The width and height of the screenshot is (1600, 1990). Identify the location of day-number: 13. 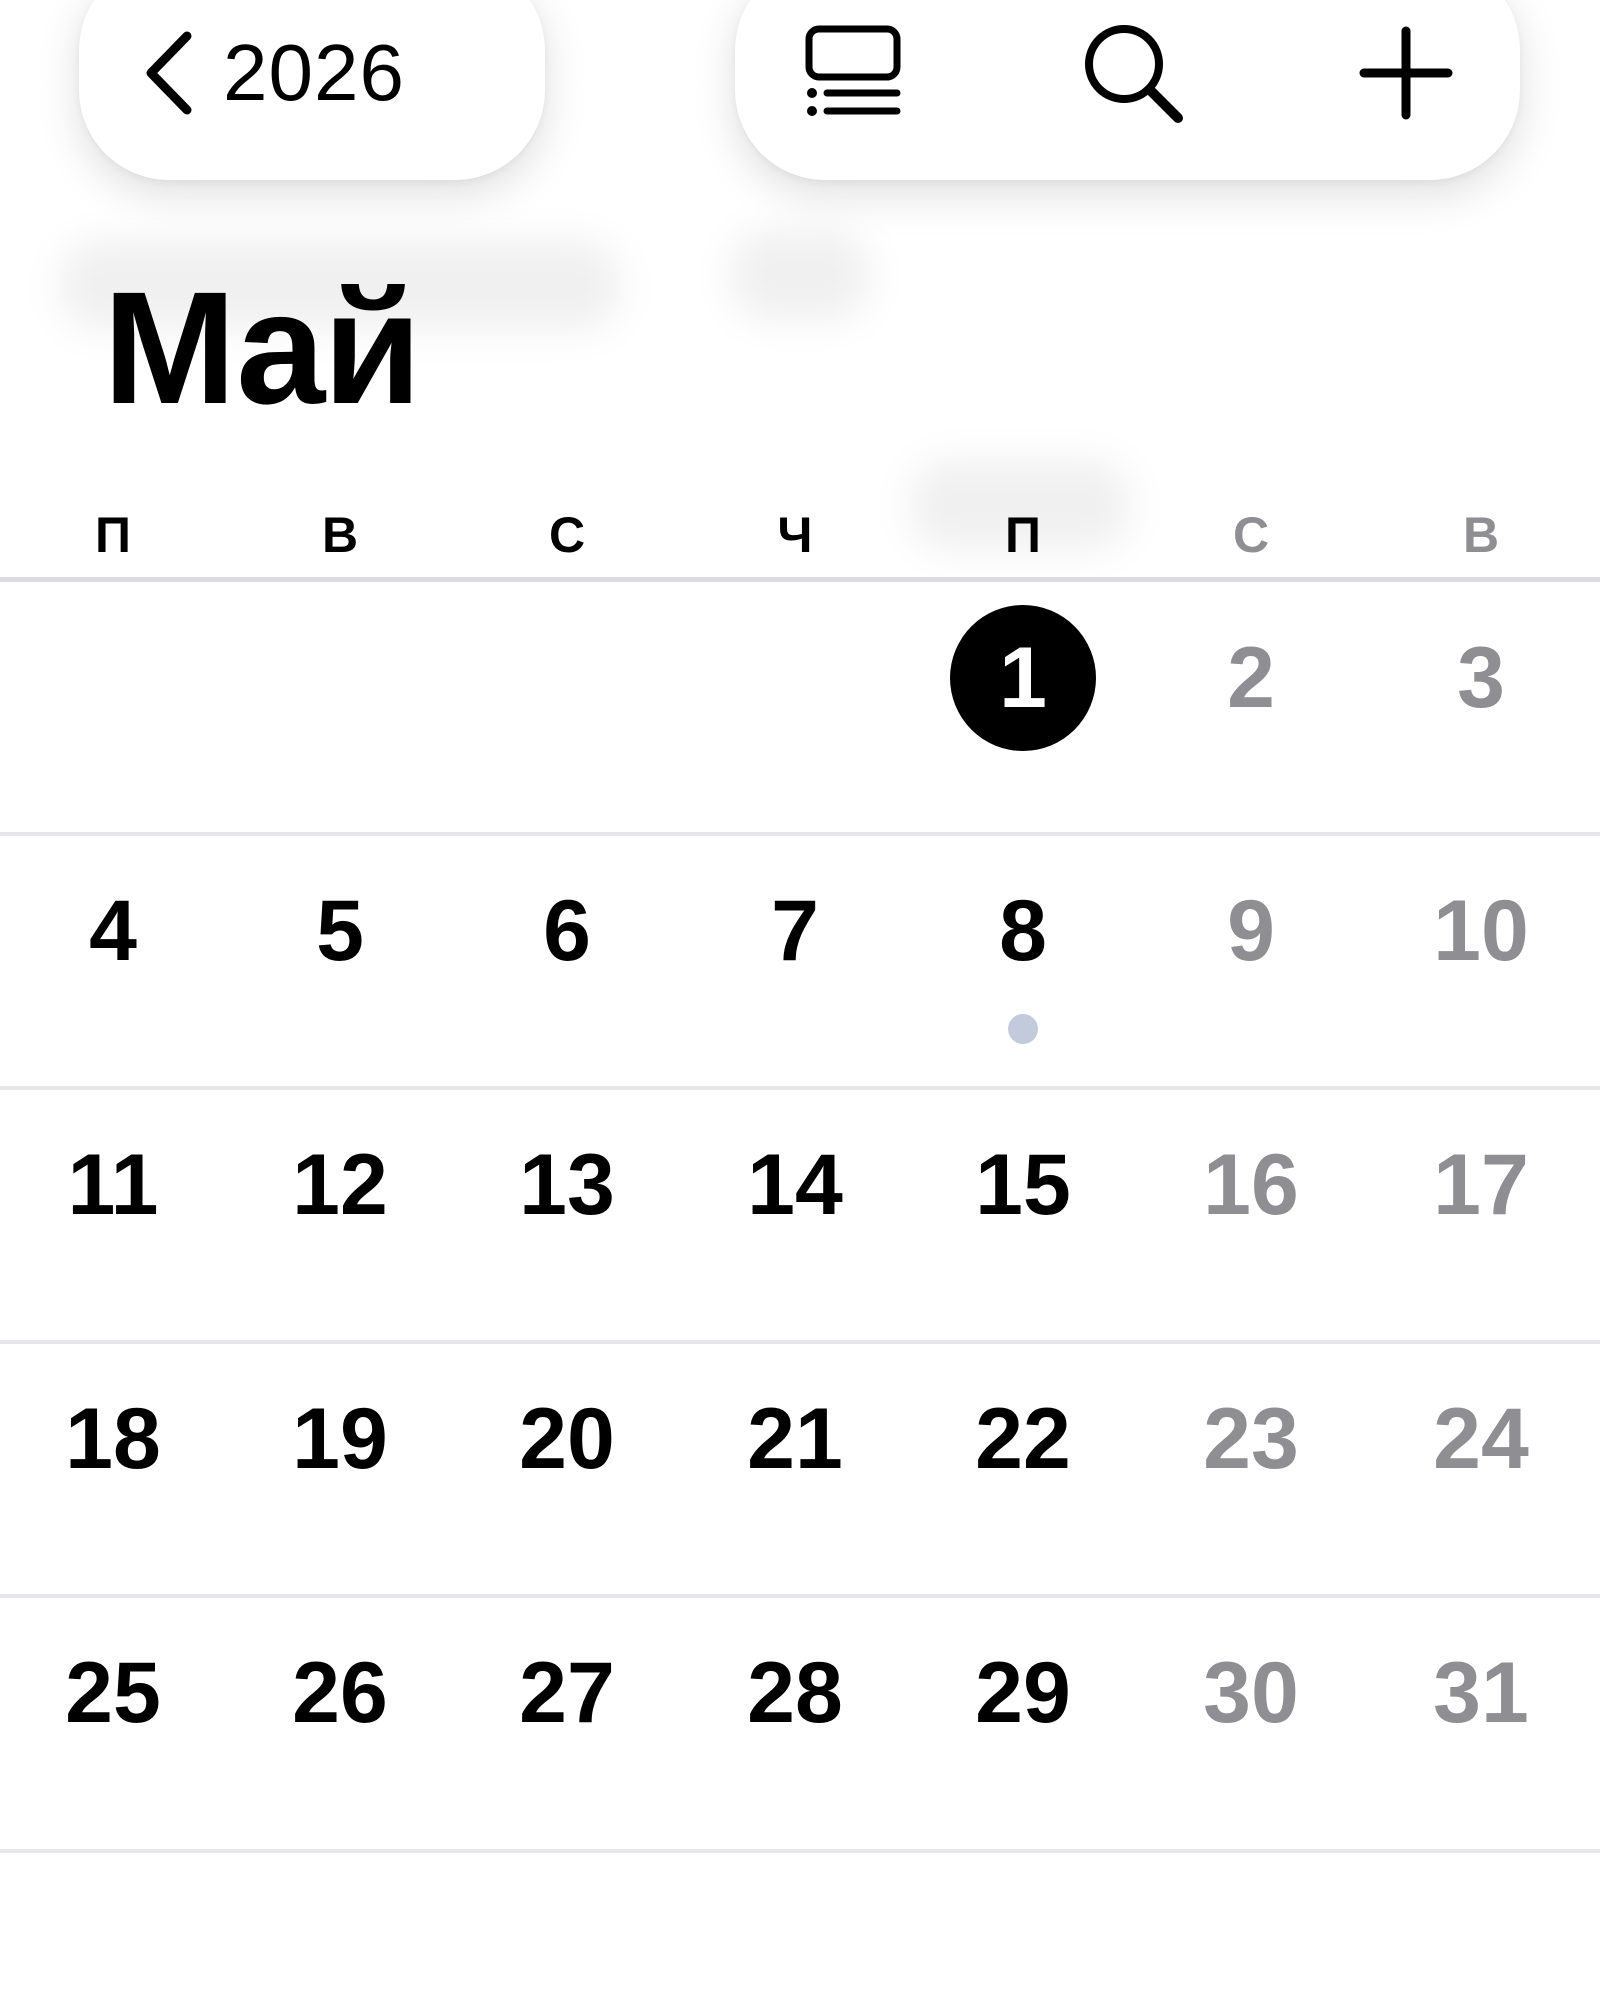
(567, 1185).